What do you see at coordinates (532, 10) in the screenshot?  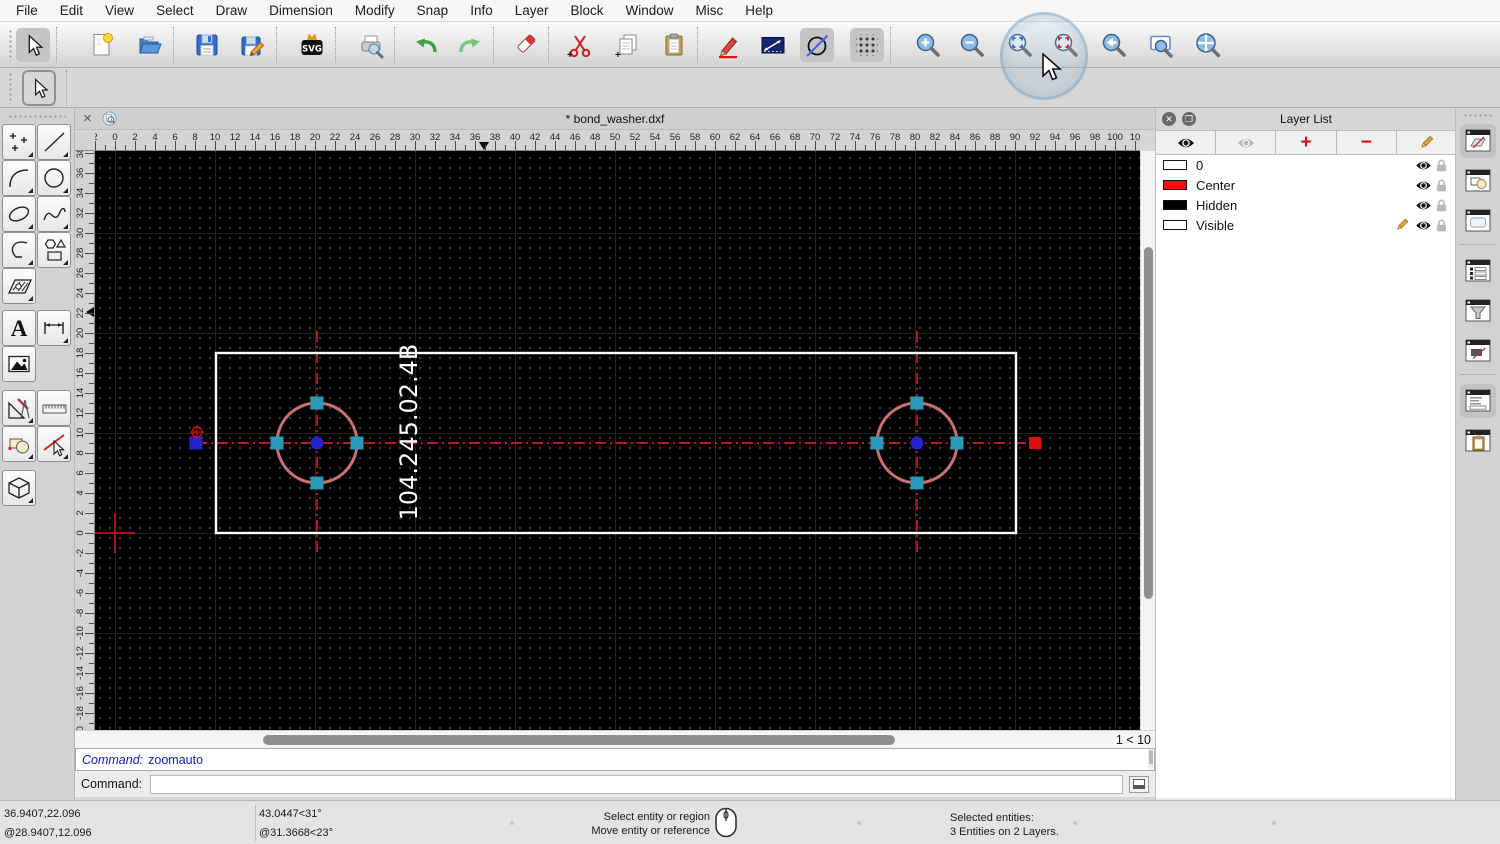 I see `menu-layer: Layer` at bounding box center [532, 10].